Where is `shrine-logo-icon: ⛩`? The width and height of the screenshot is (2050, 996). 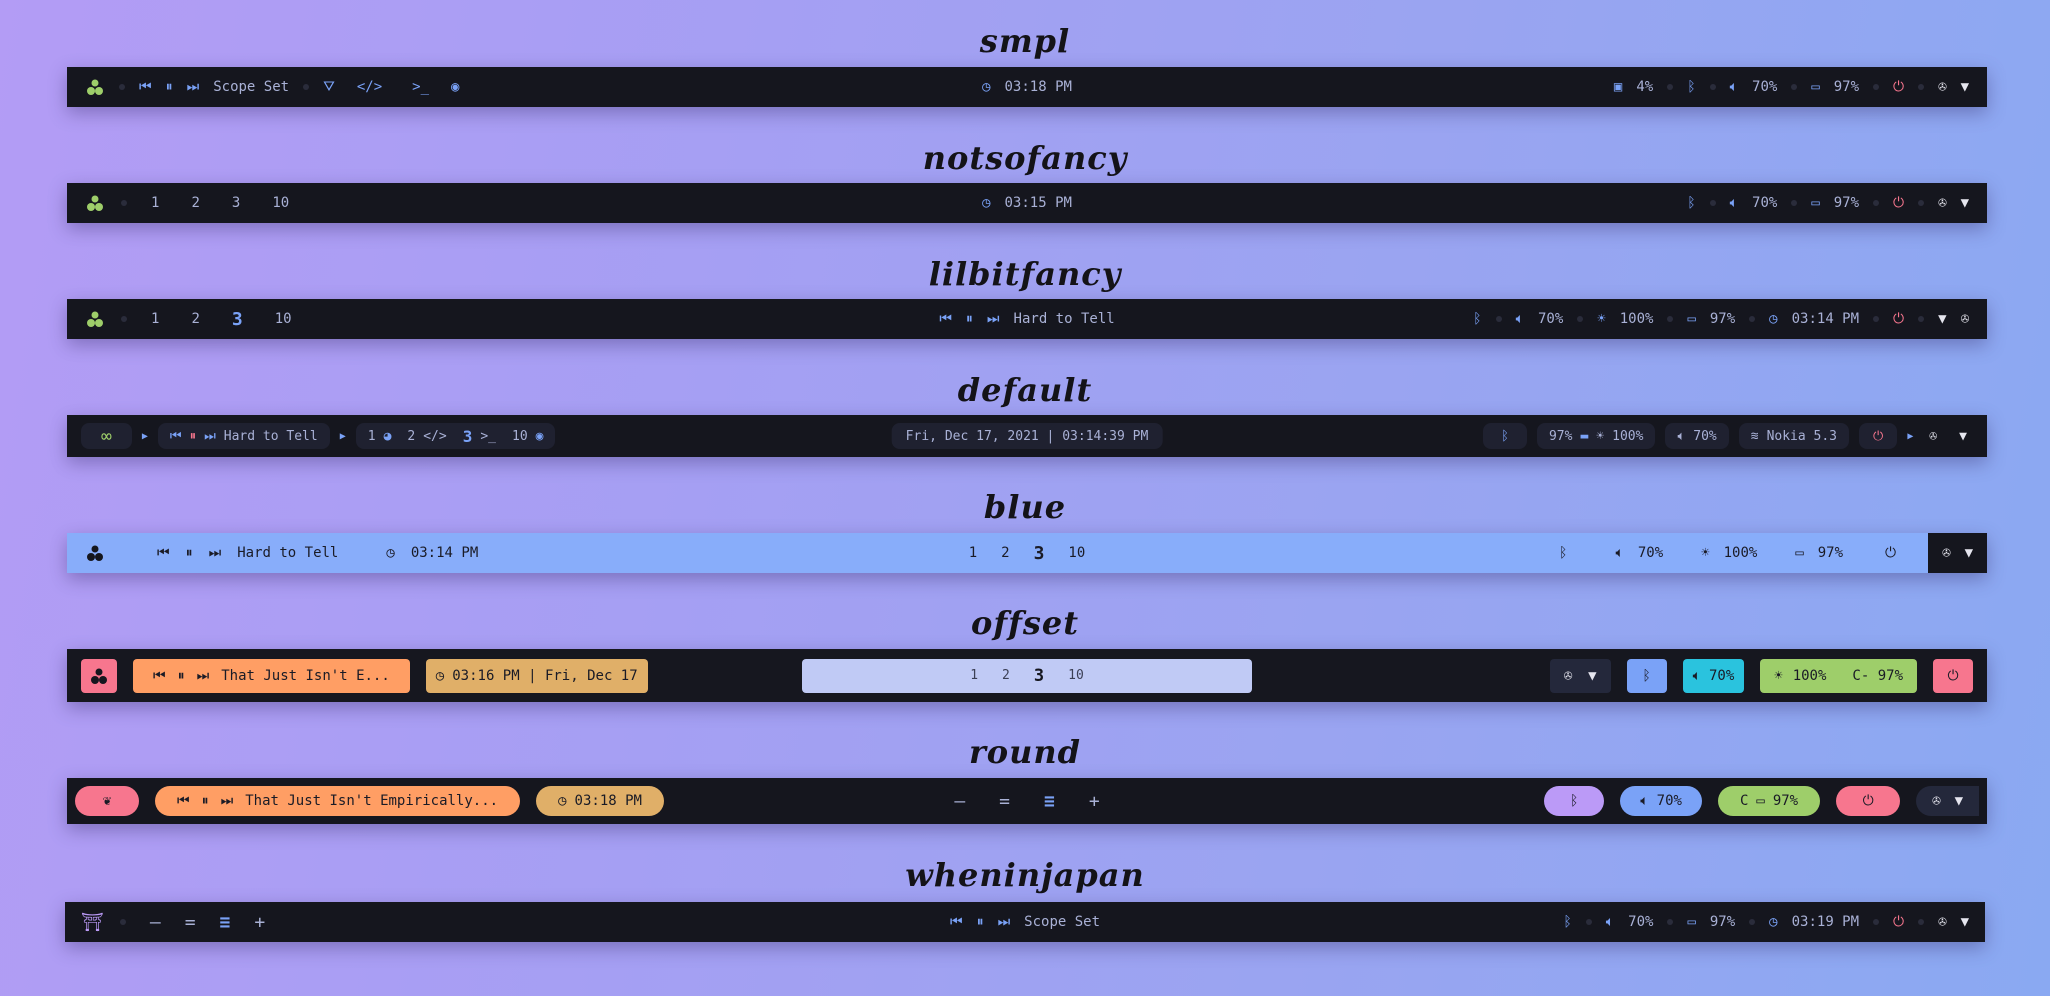 shrine-logo-icon: ⛩ is located at coordinates (92, 922).